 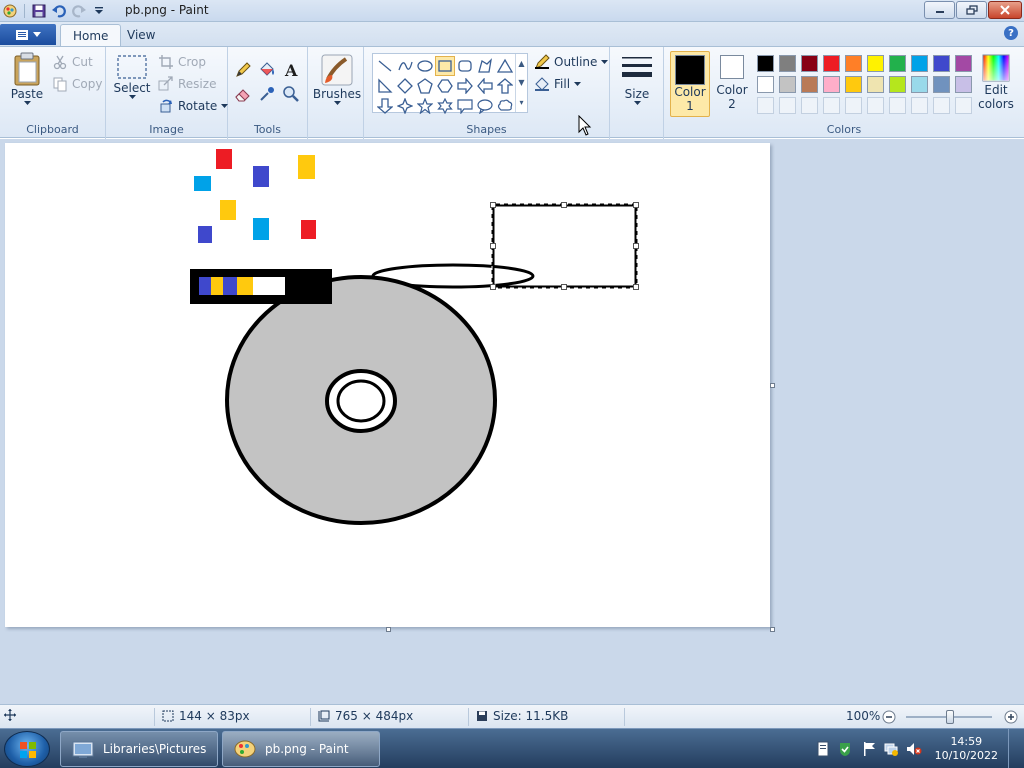 What do you see at coordinates (132, 76) in the screenshot?
I see `select-button: Select` at bounding box center [132, 76].